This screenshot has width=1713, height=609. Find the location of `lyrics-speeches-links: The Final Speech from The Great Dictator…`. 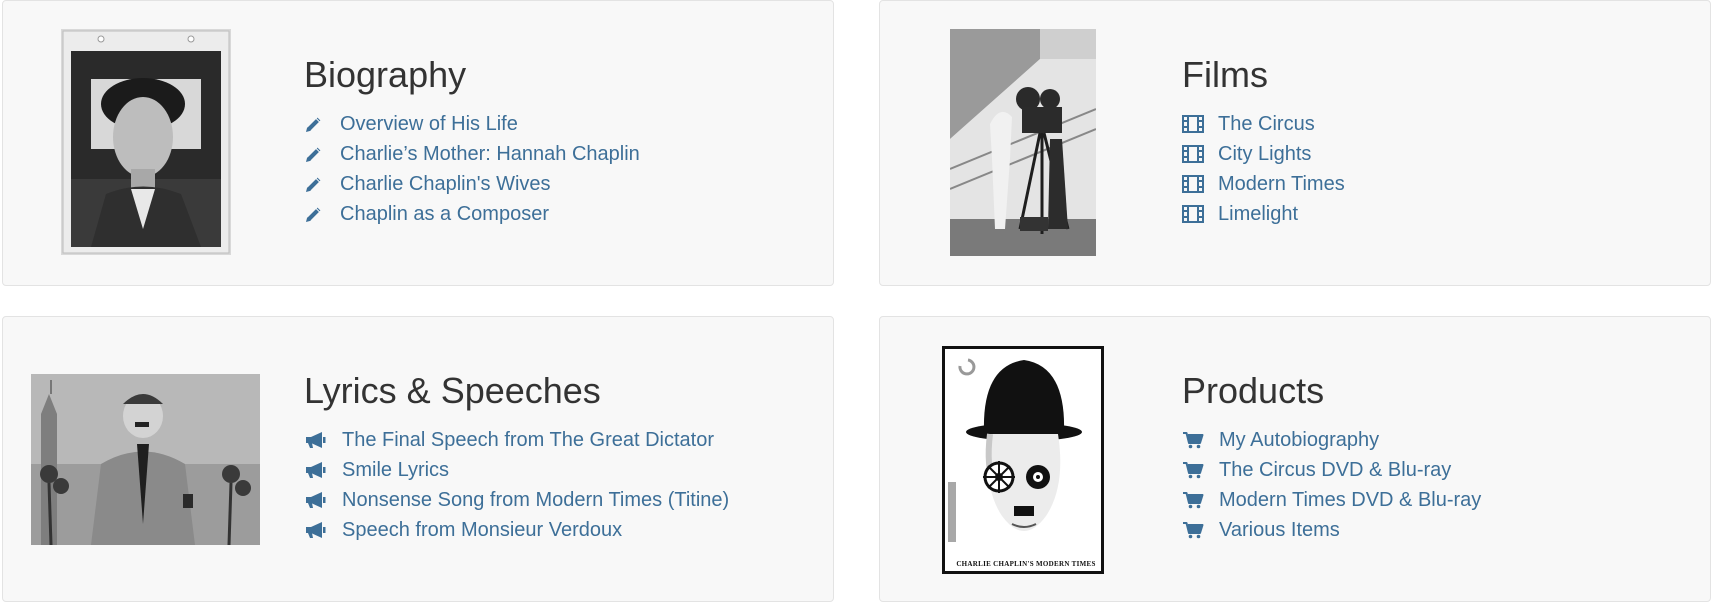

lyrics-speeches-links: The Final Speech from The Great Dictator… is located at coordinates (516, 485).